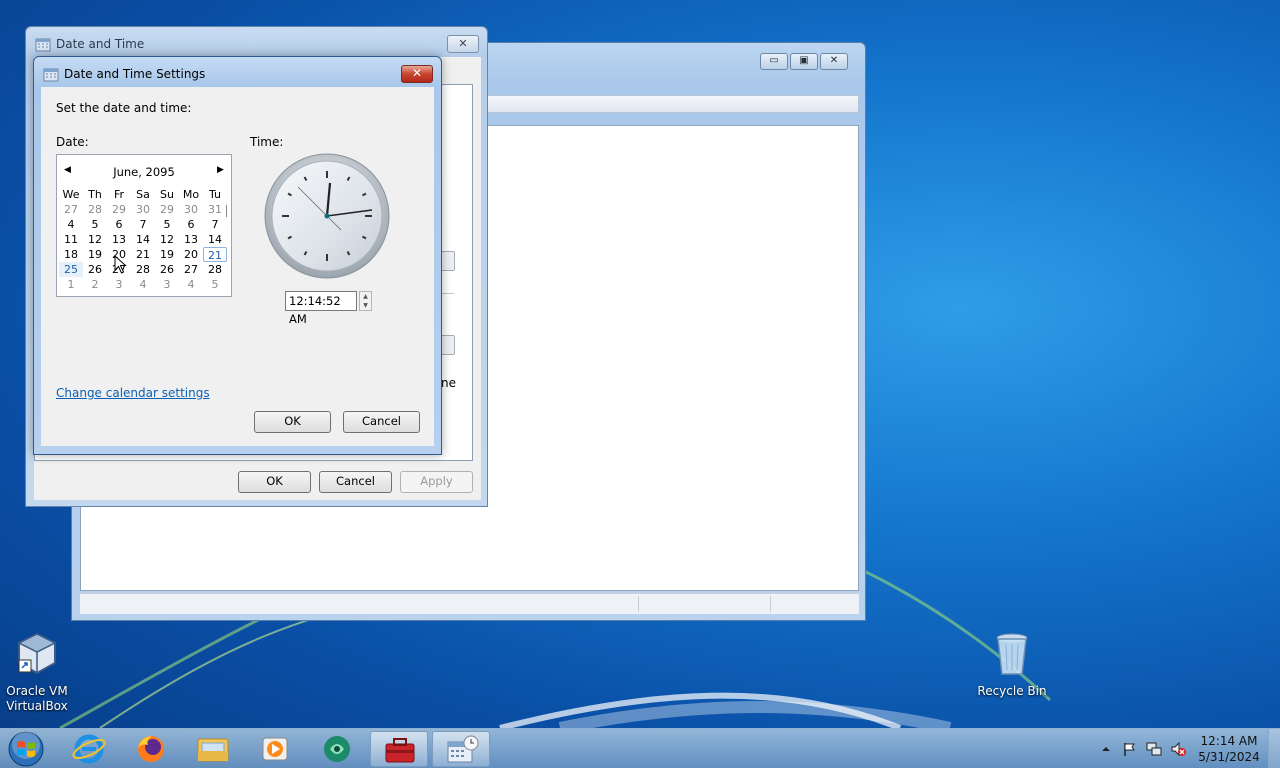 This screenshot has height=768, width=1280. What do you see at coordinates (26, 749) in the screenshot?
I see `start-button-icon` at bounding box center [26, 749].